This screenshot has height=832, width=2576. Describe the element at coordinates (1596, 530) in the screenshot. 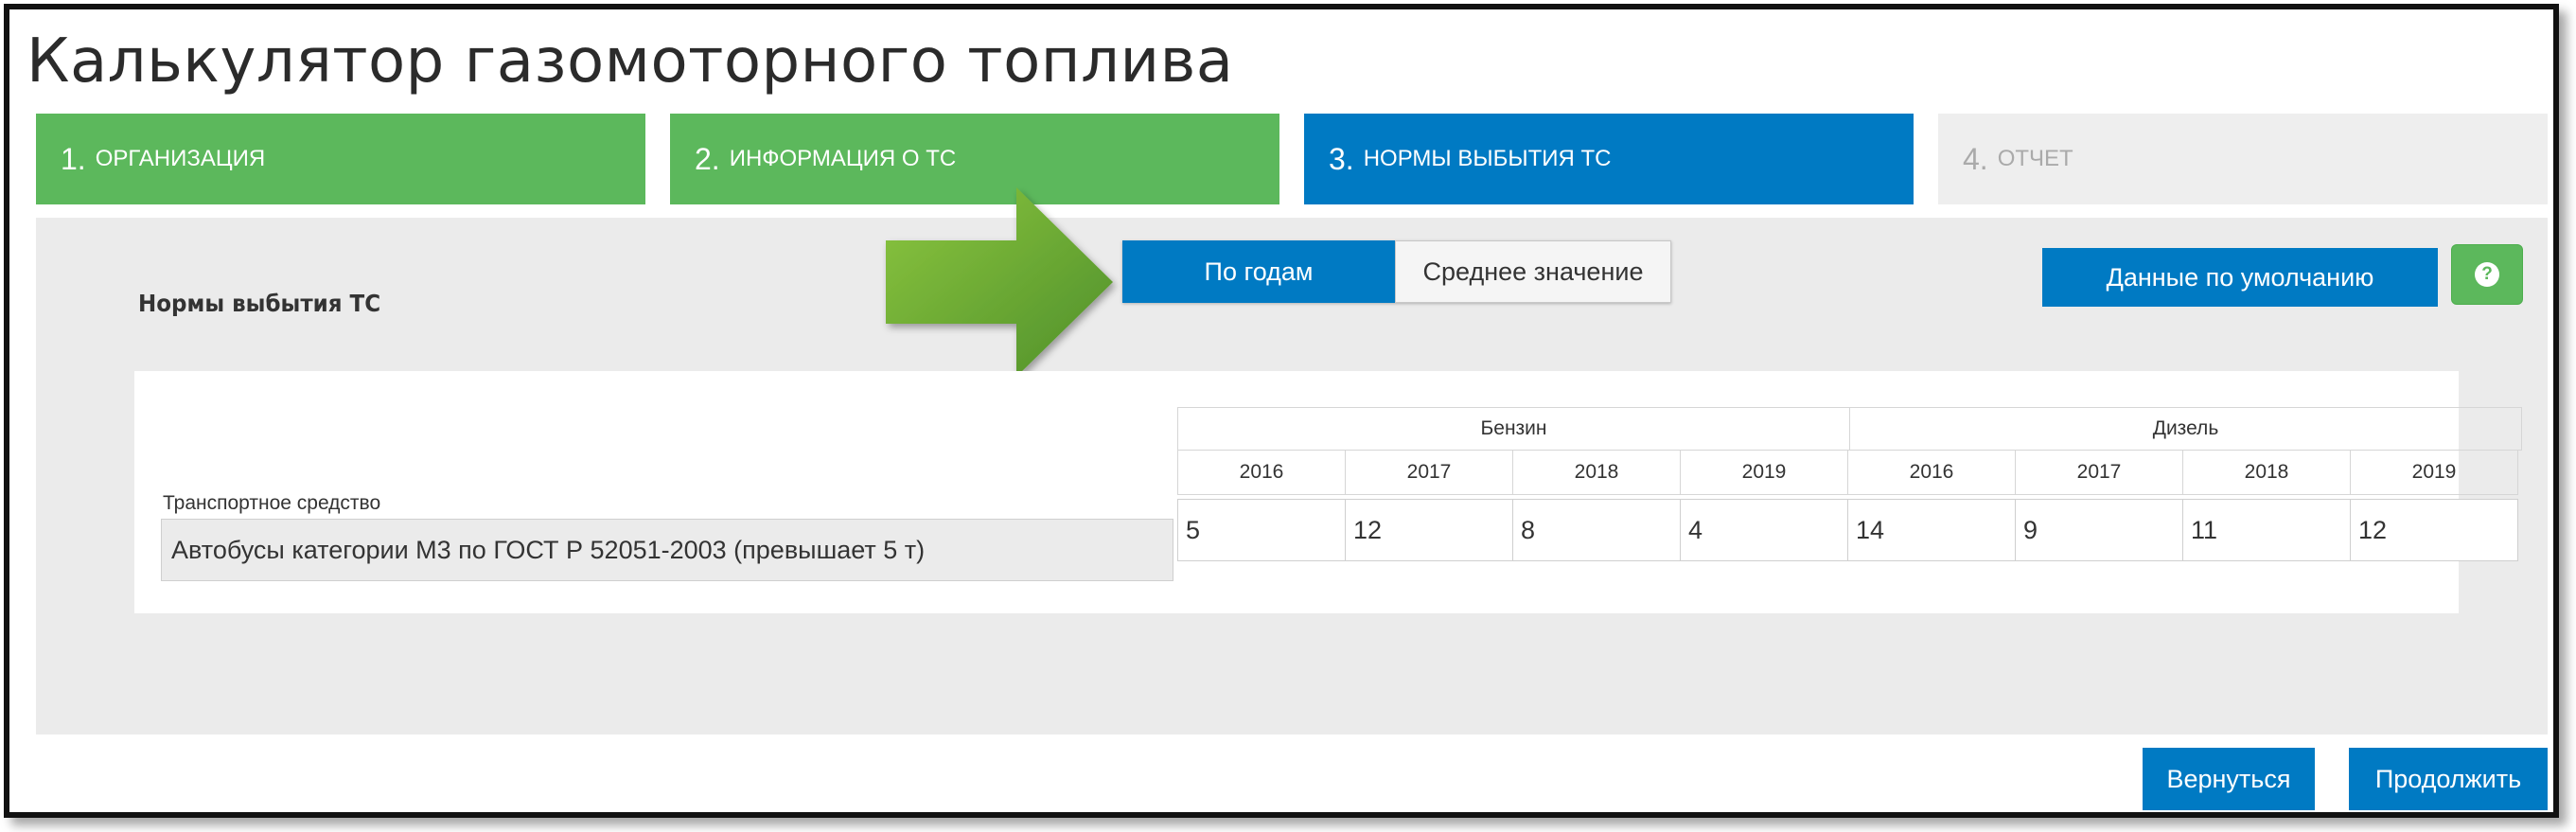

I see `value-input: 8` at that location.